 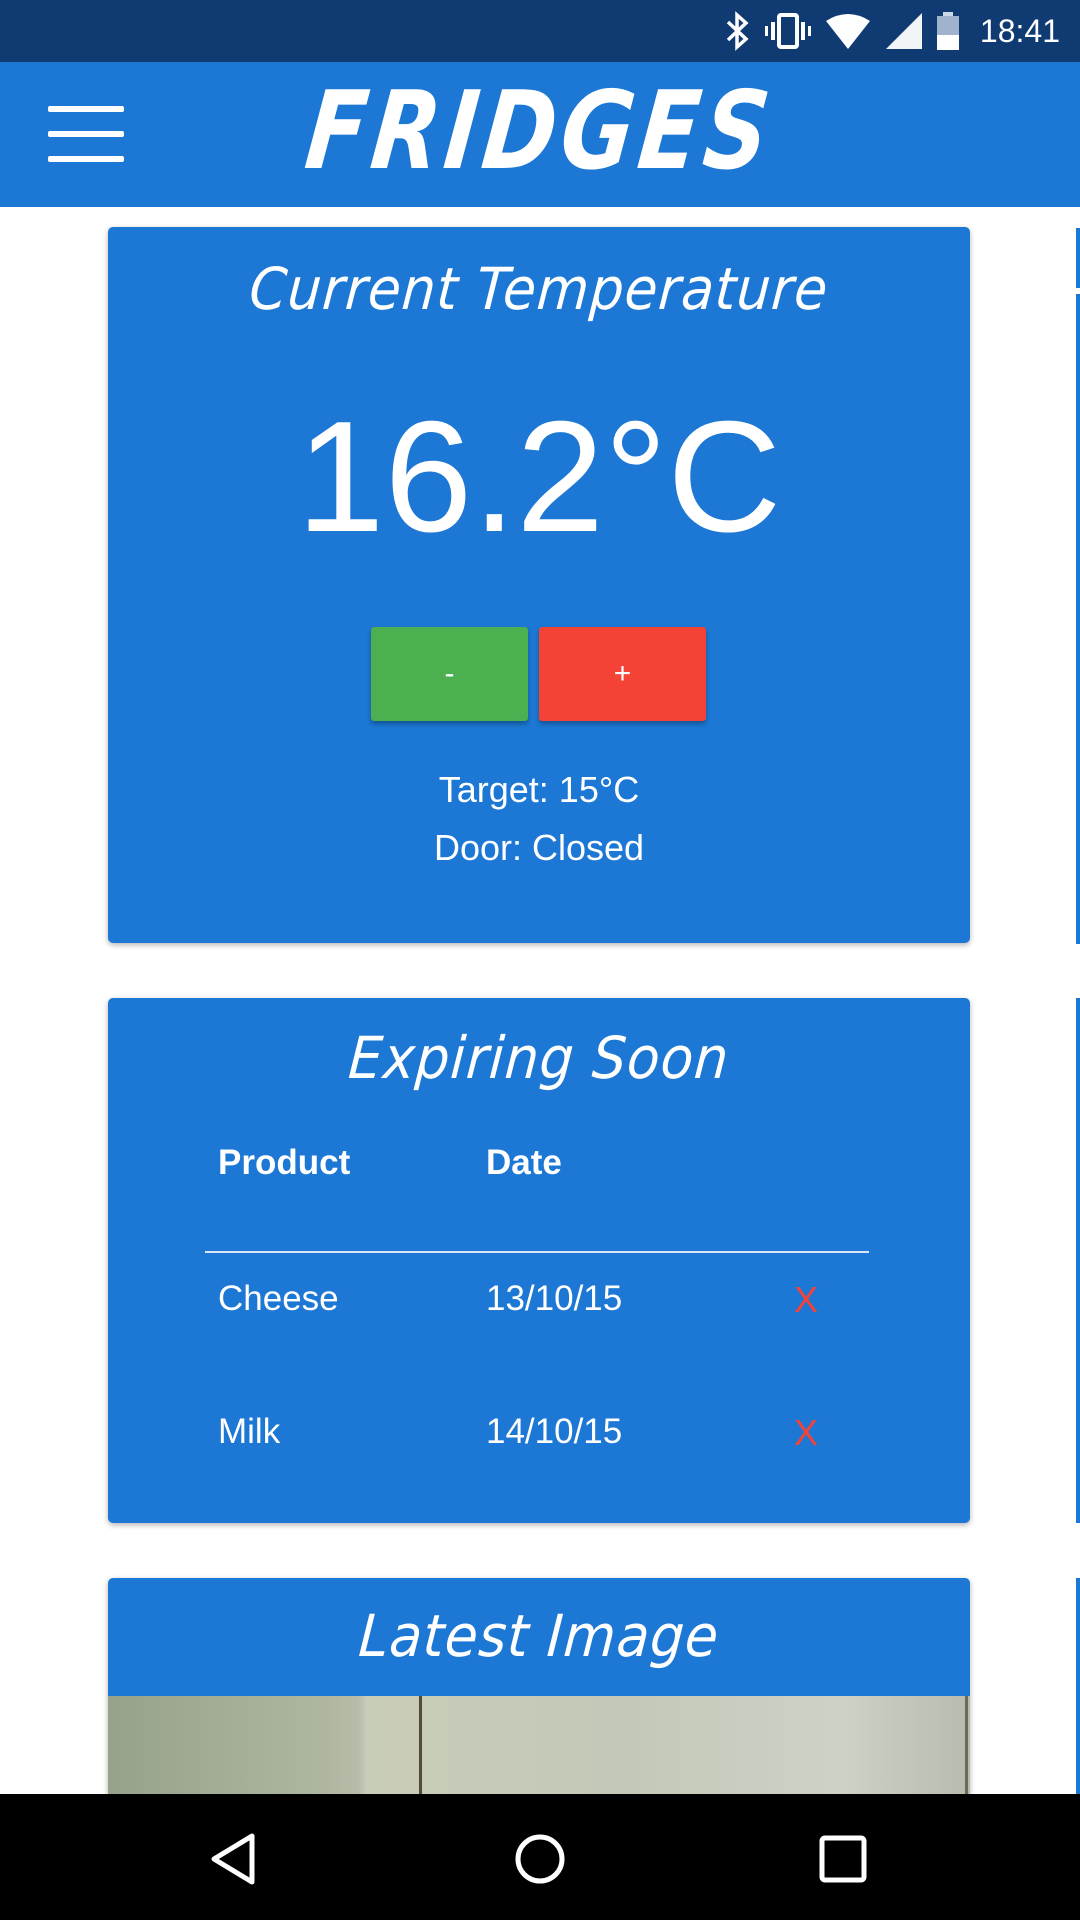 What do you see at coordinates (539, 1058) in the screenshot?
I see `card-title: Expiring Soon` at bounding box center [539, 1058].